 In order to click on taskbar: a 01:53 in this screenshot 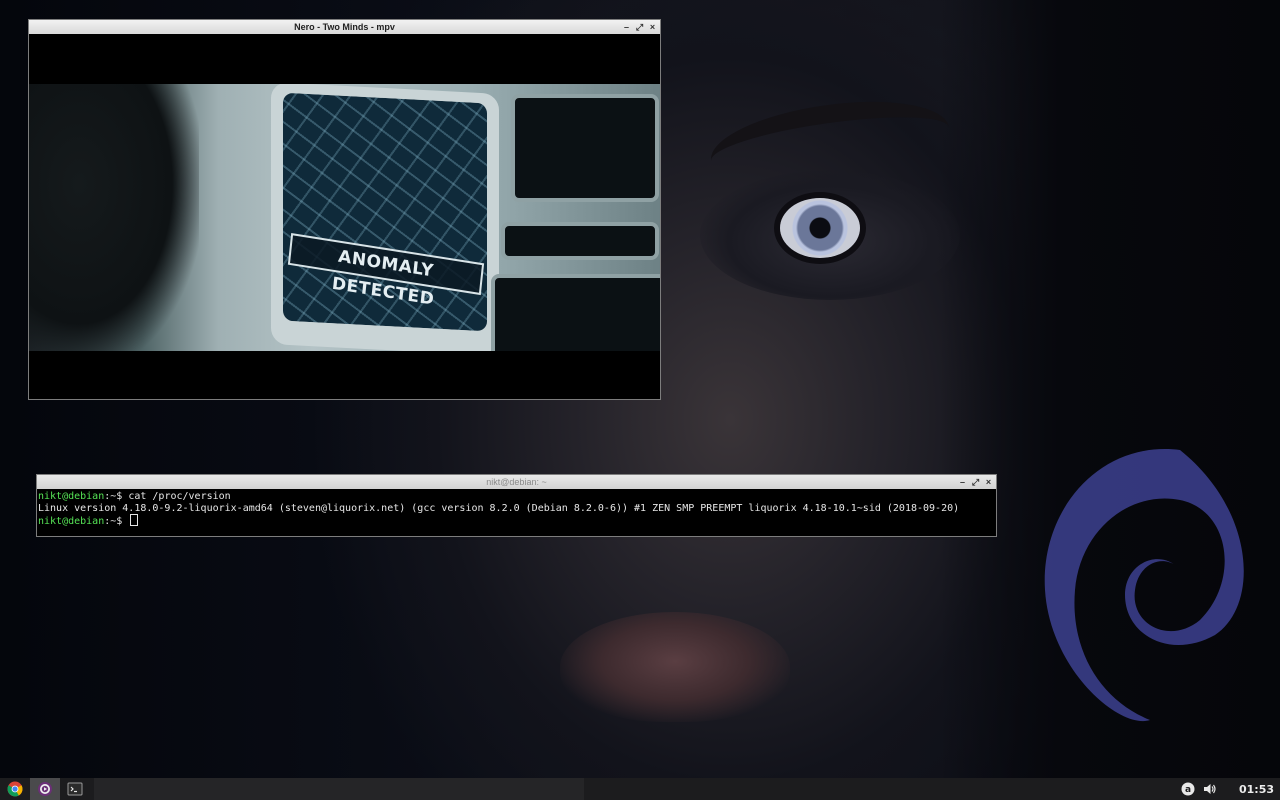, I will do `click(640, 789)`.